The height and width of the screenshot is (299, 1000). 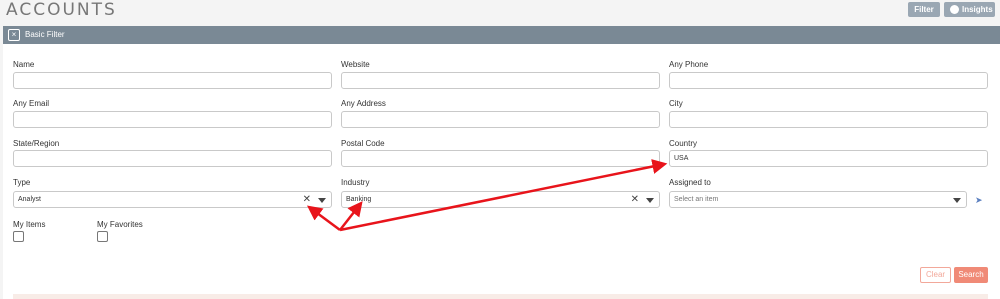 I want to click on arrow-to-country, so click(x=503, y=195).